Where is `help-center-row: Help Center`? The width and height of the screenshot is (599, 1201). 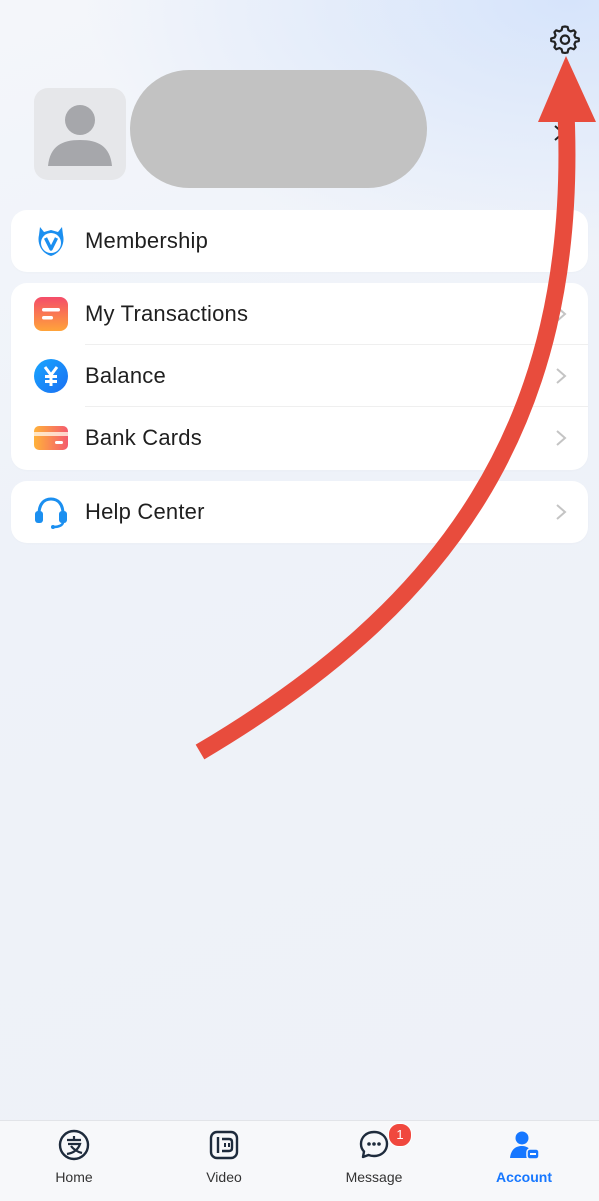
help-center-row: Help Center is located at coordinates (299, 512).